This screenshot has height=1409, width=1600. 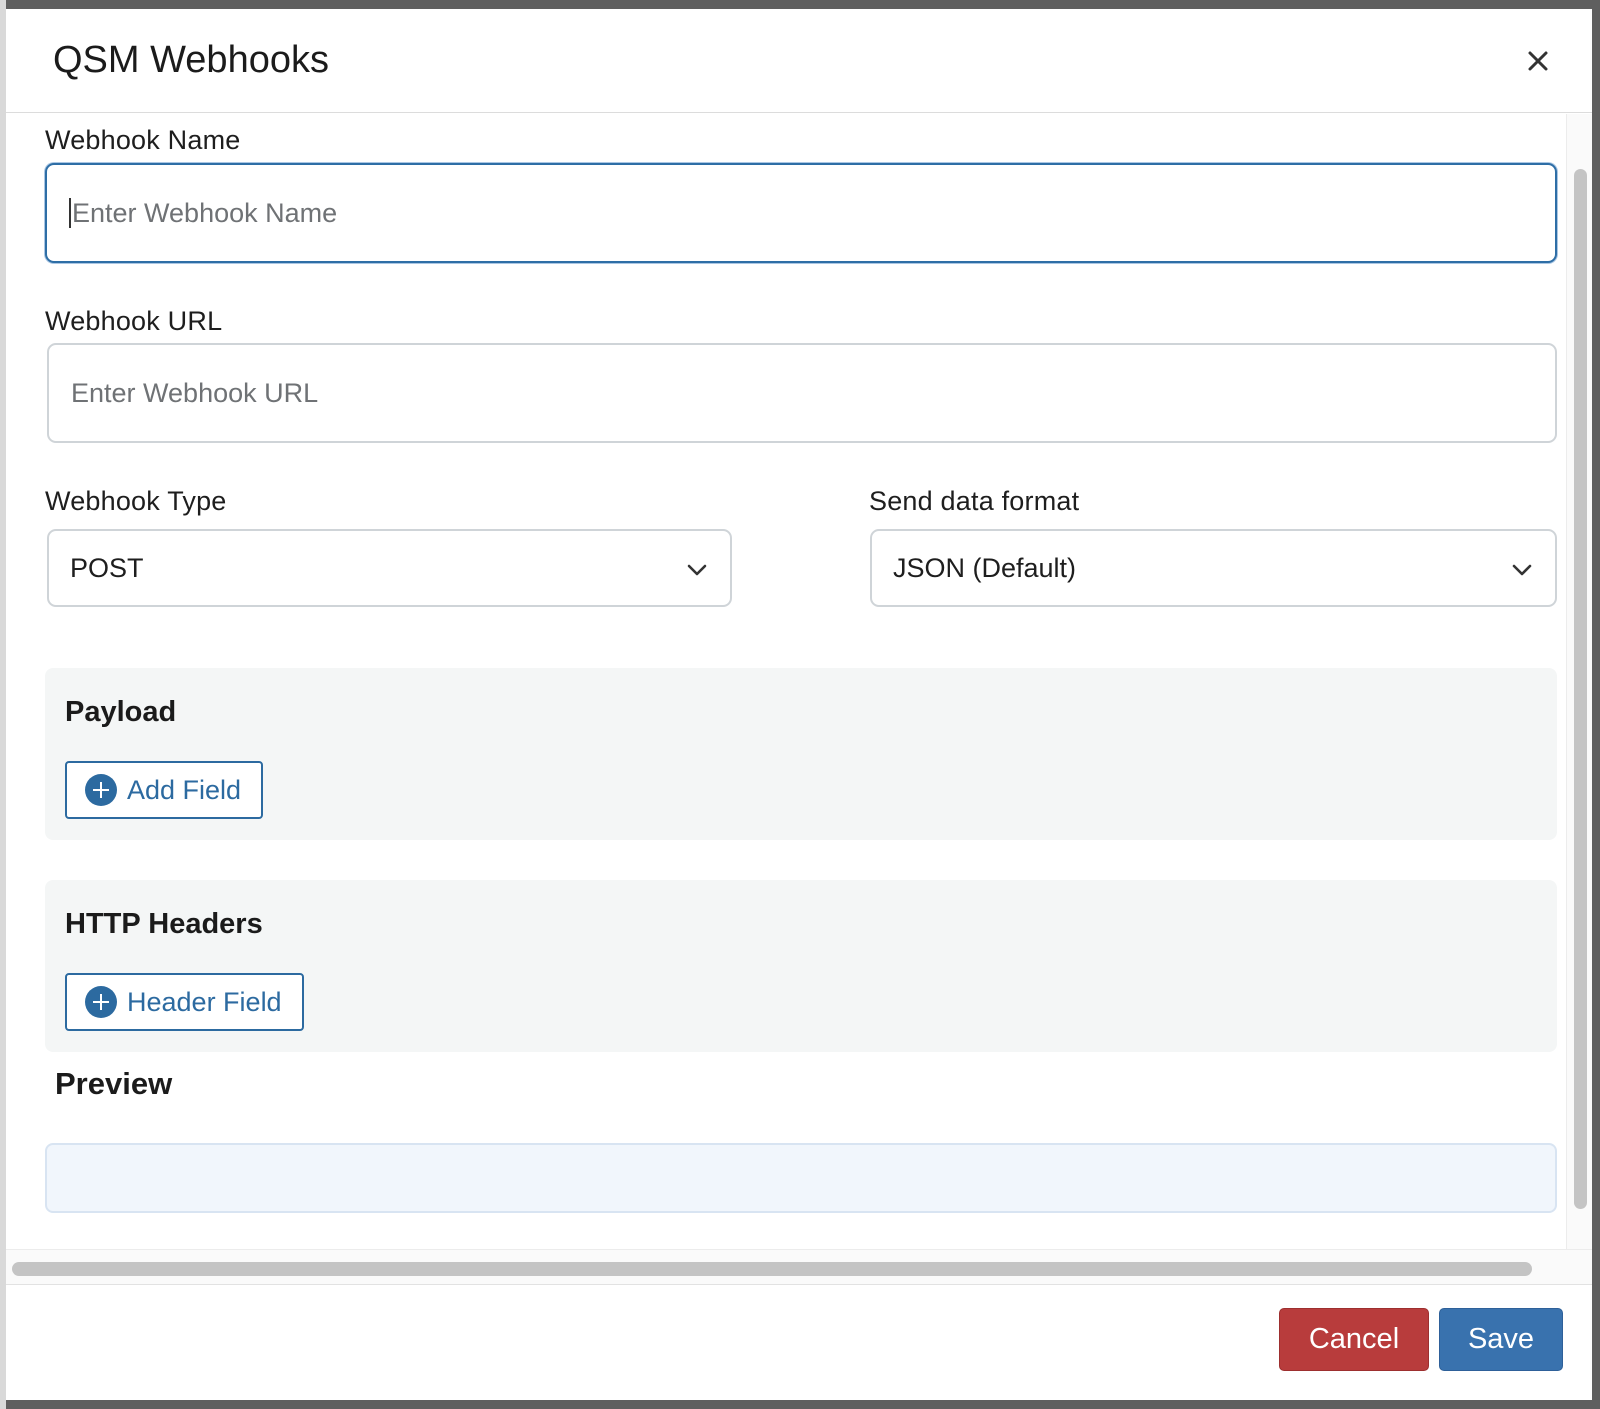 I want to click on add-field-label: Add Field, so click(x=184, y=789).